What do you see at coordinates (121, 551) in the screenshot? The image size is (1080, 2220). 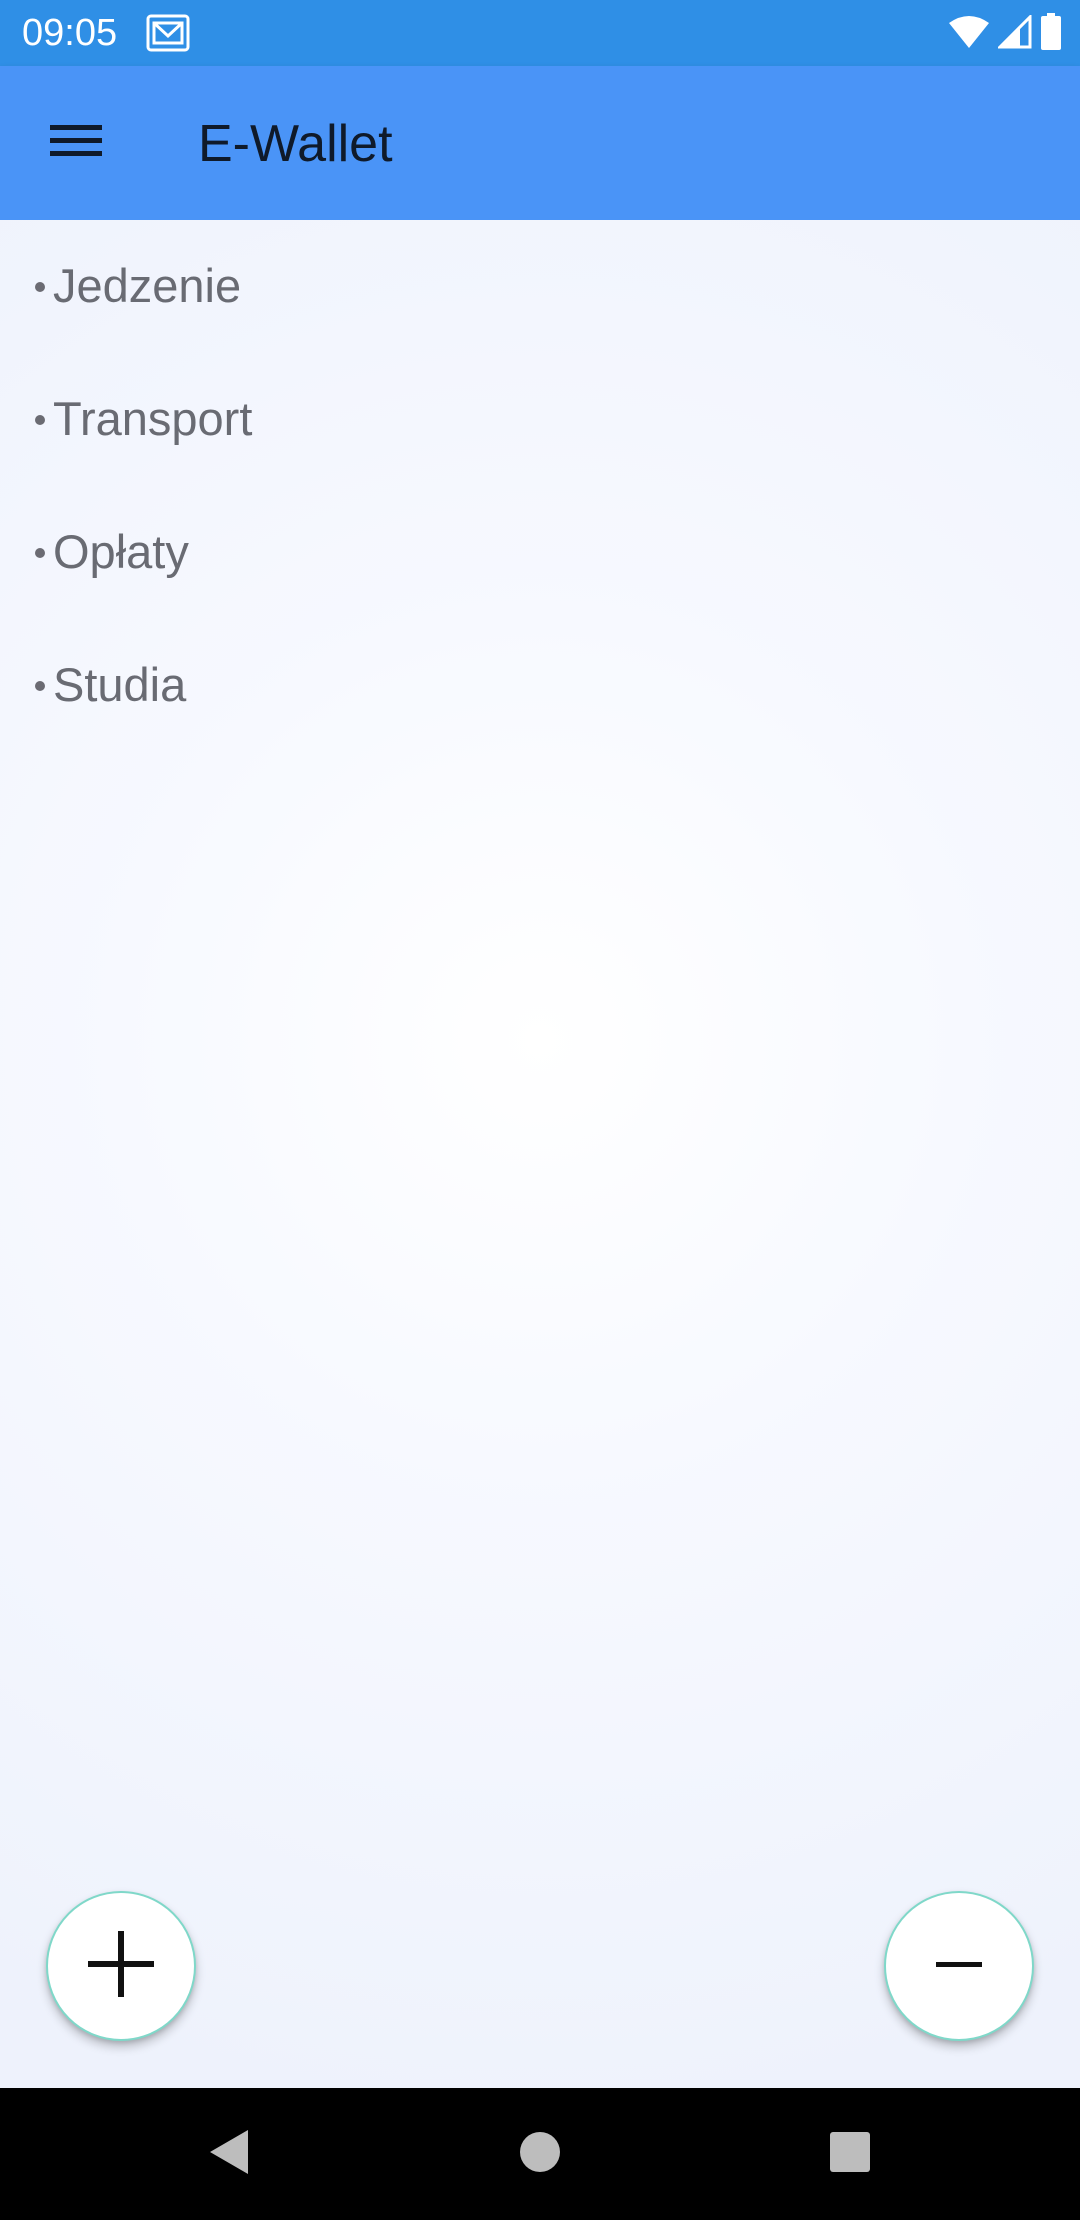 I see `category-label: Opłaty` at bounding box center [121, 551].